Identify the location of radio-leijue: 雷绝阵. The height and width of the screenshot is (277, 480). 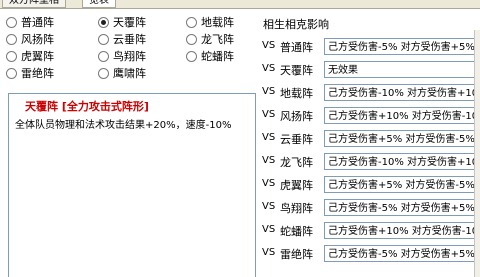
(30, 73).